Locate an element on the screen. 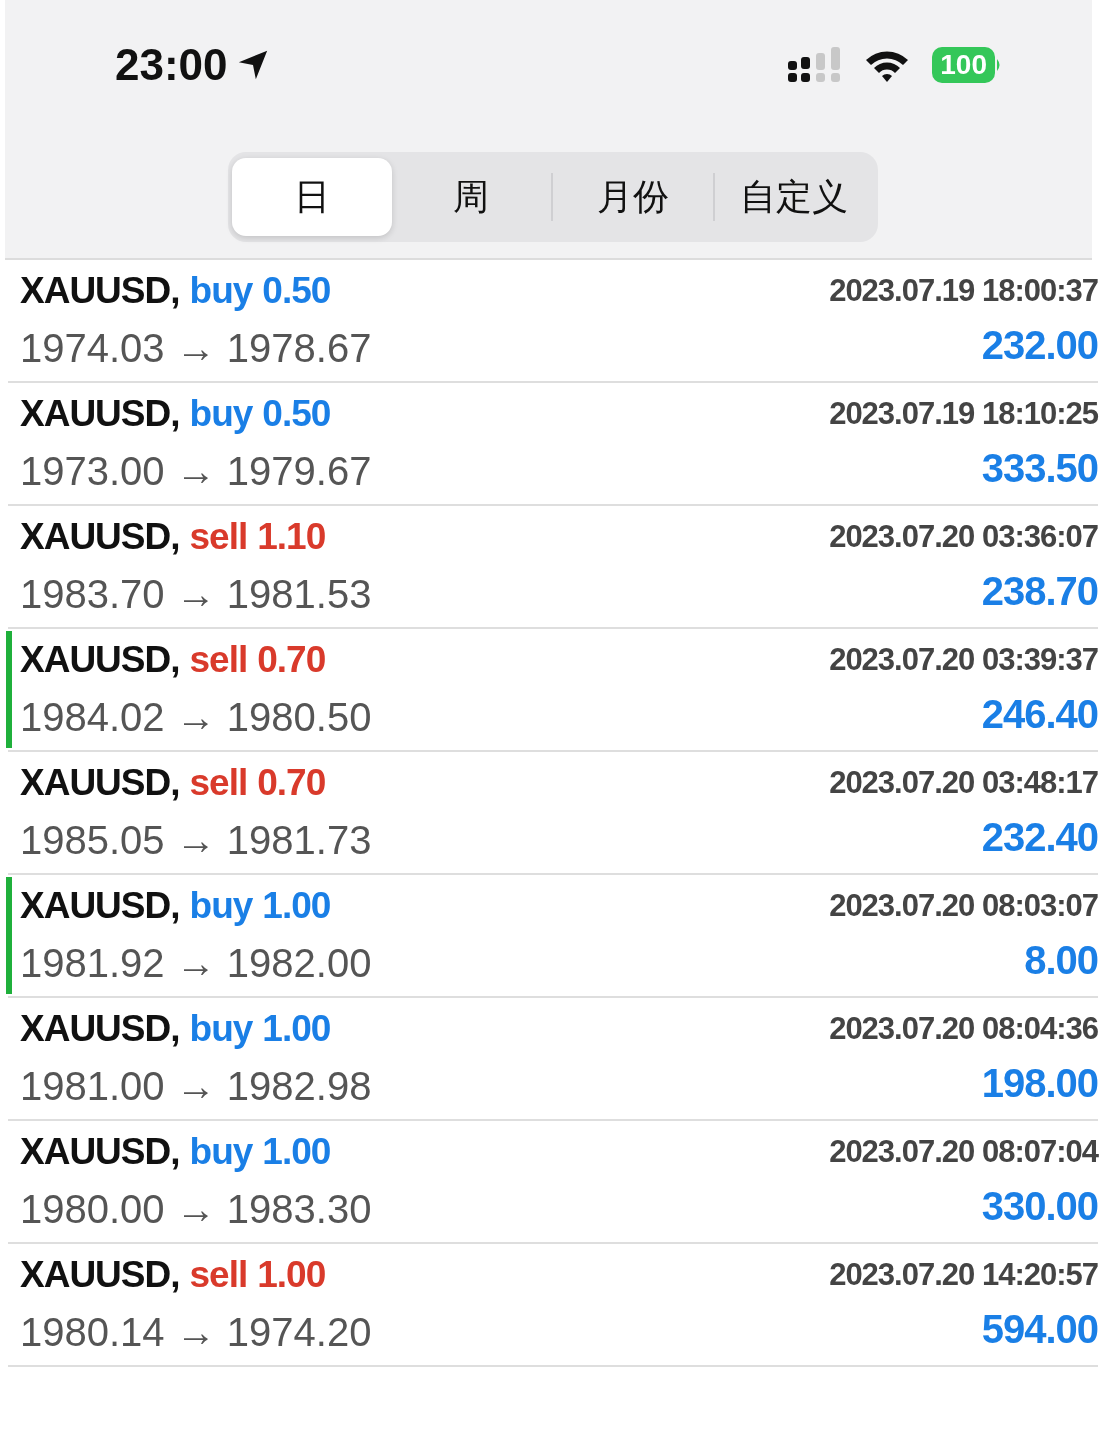  trade-prices: 1980.00 → 1983.30 is located at coordinates (196, 1209).